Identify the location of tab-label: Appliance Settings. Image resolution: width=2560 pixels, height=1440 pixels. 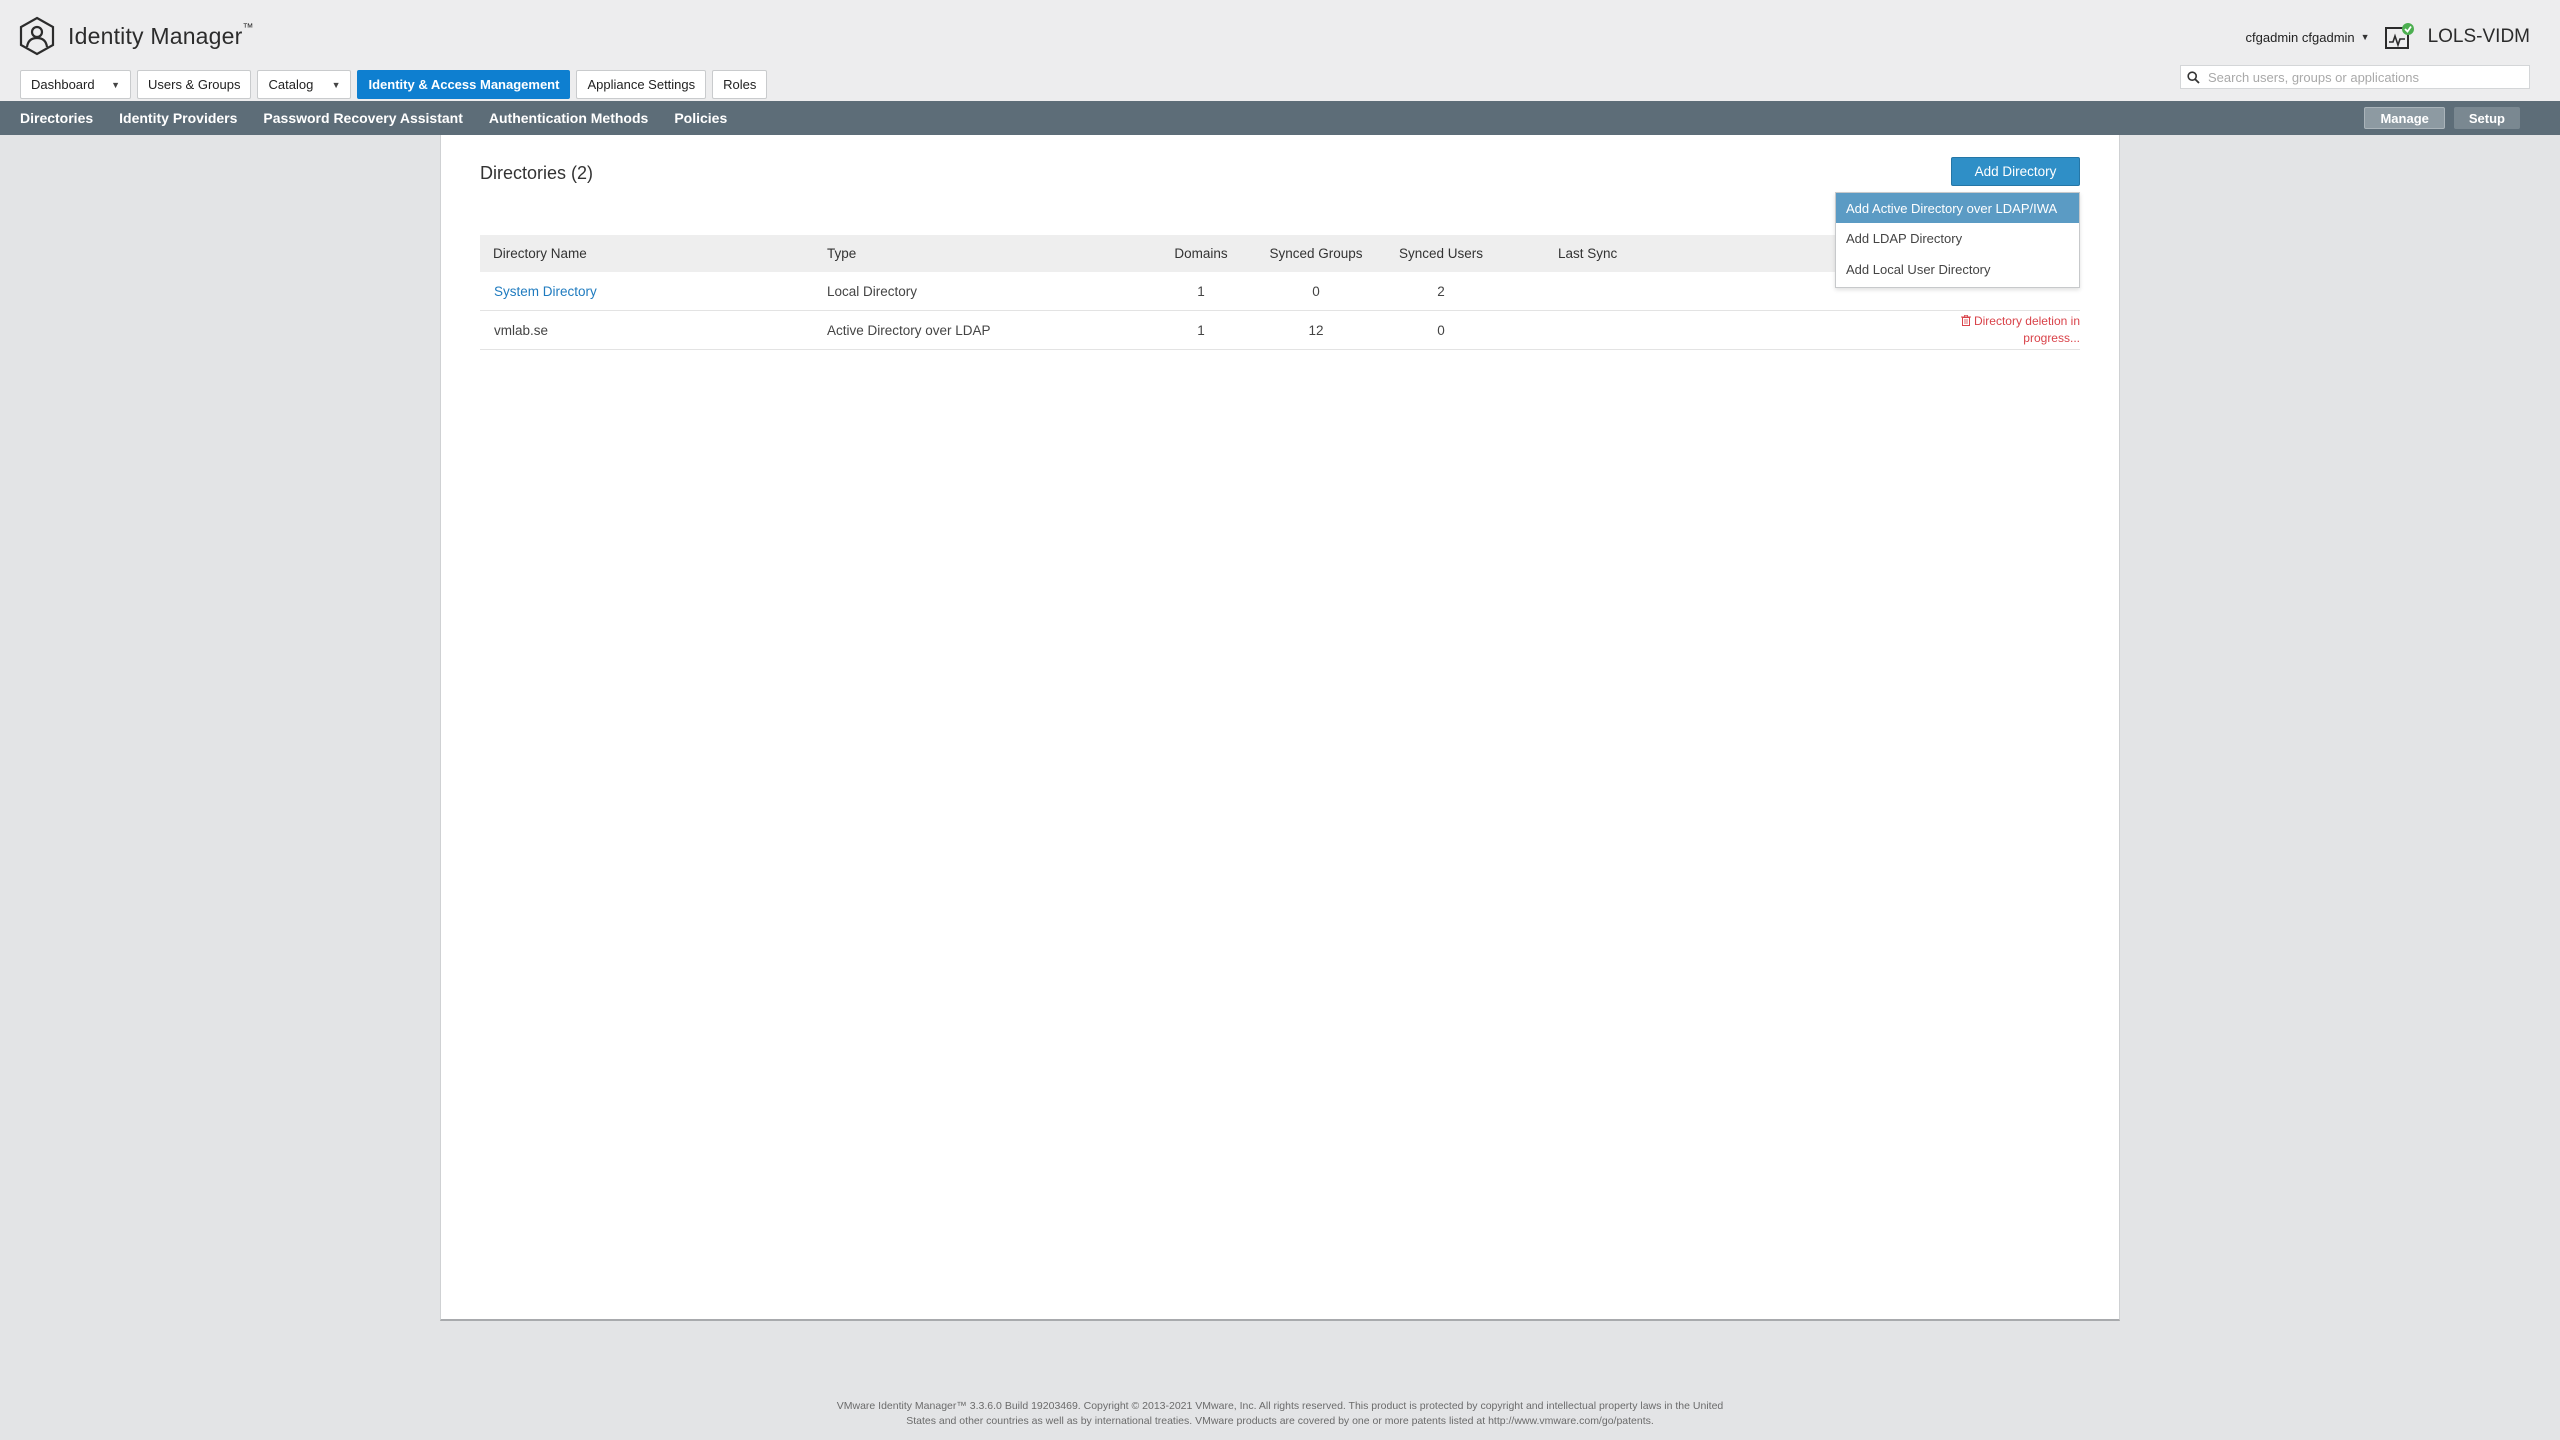
(641, 84).